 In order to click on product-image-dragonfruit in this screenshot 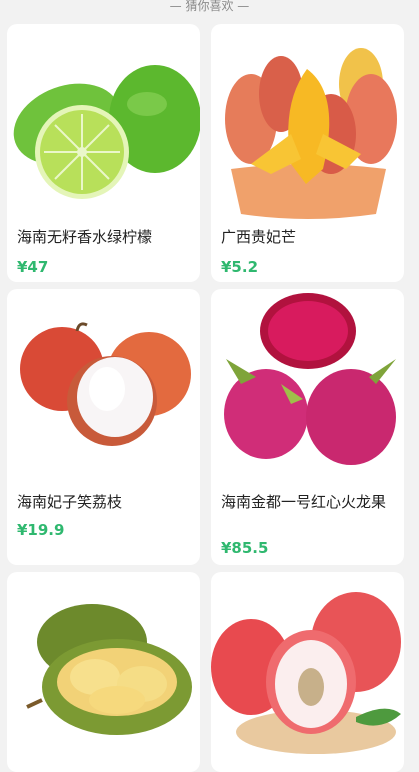, I will do `click(307, 386)`.